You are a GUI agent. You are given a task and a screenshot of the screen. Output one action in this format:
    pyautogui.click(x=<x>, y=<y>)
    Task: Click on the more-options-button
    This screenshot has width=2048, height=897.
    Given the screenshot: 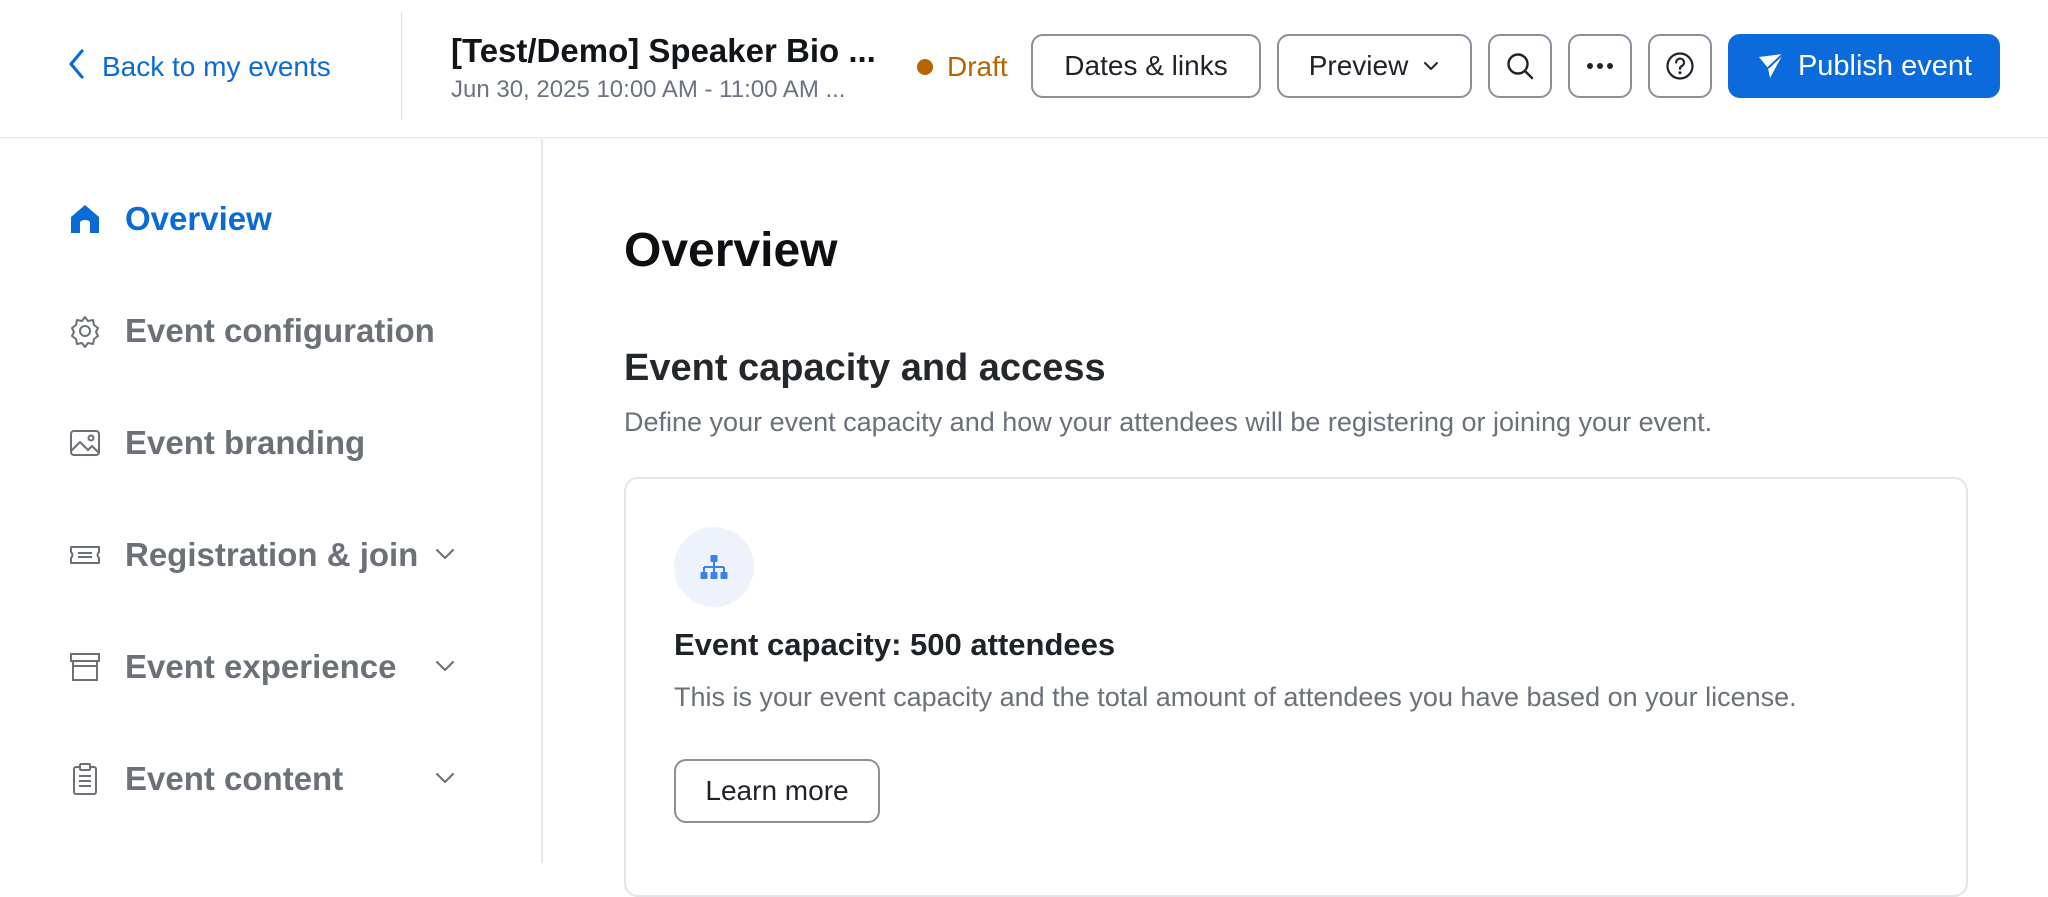 What is the action you would take?
    pyautogui.click(x=1600, y=66)
    